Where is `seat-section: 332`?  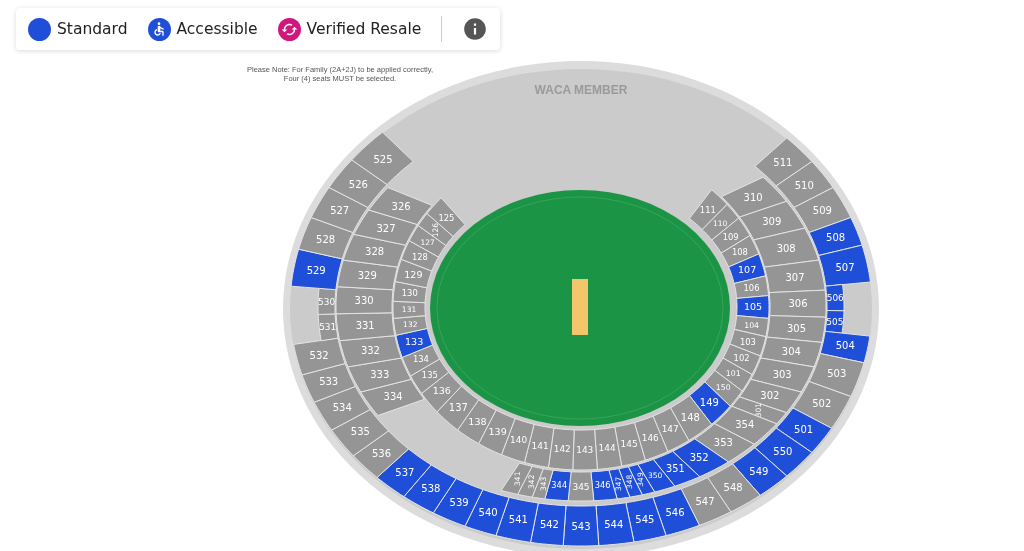
seat-section: 332 is located at coordinates (370, 351).